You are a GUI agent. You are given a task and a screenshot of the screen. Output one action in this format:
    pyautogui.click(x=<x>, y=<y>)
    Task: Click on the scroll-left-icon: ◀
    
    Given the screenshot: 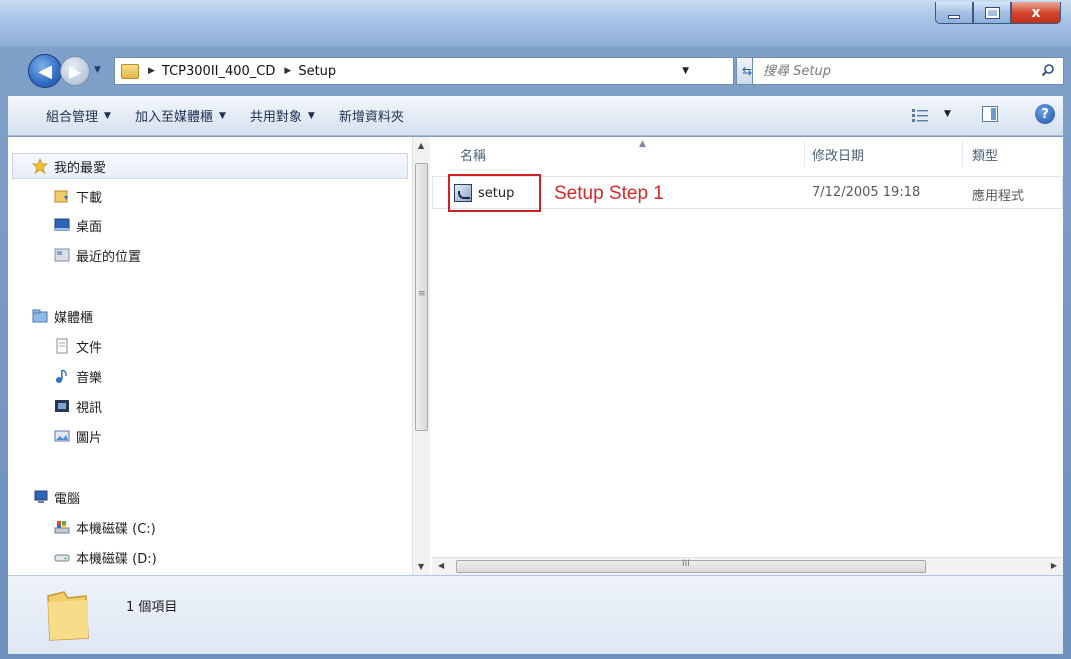 What is the action you would take?
    pyautogui.click(x=441, y=565)
    